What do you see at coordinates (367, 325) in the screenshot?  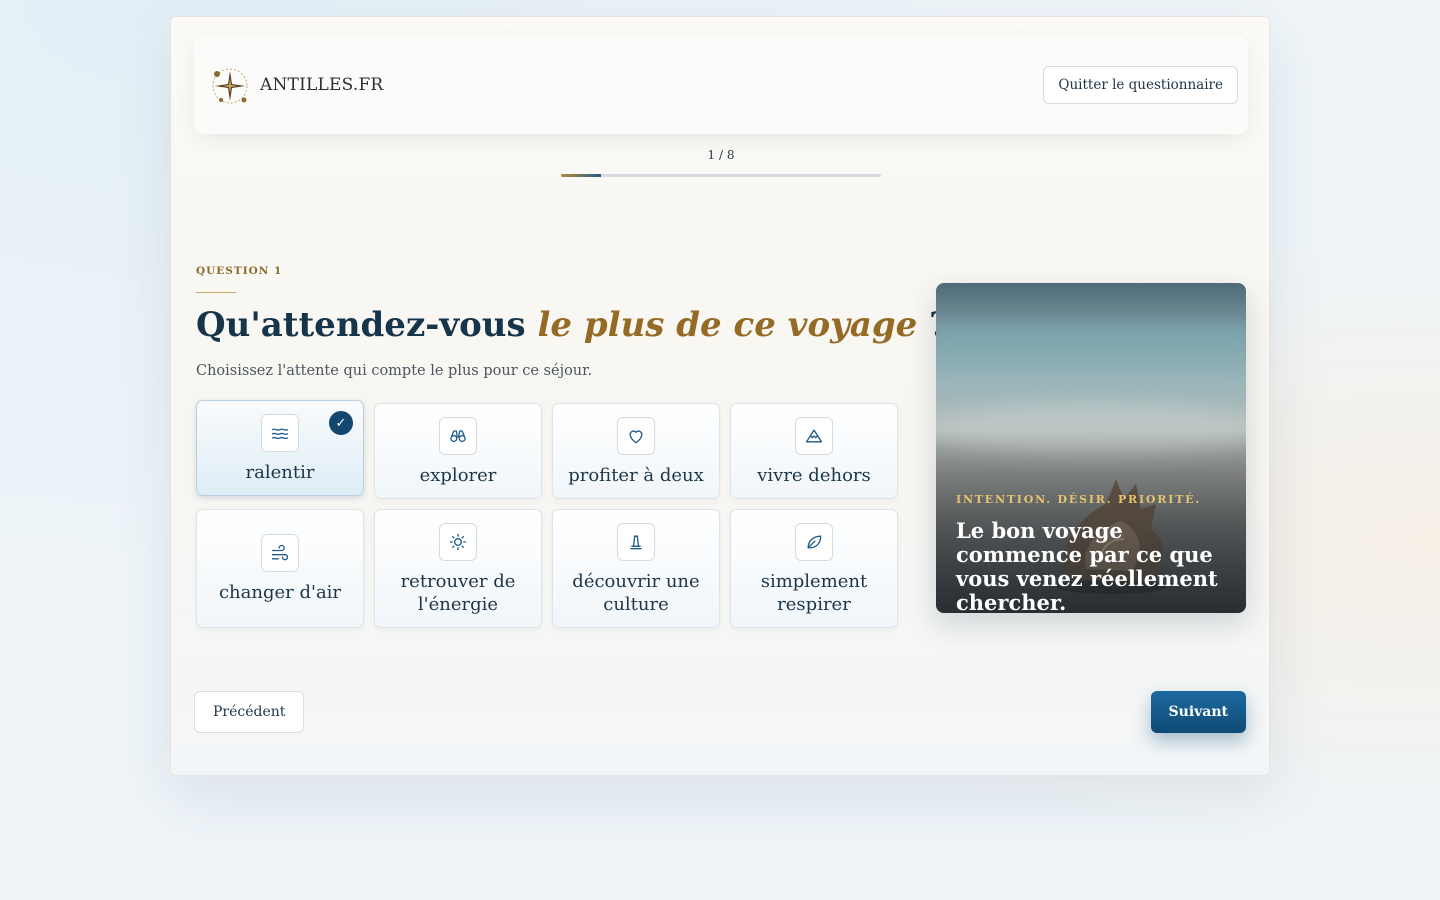 I see `question-title-start: Qu'attendez-vous` at bounding box center [367, 325].